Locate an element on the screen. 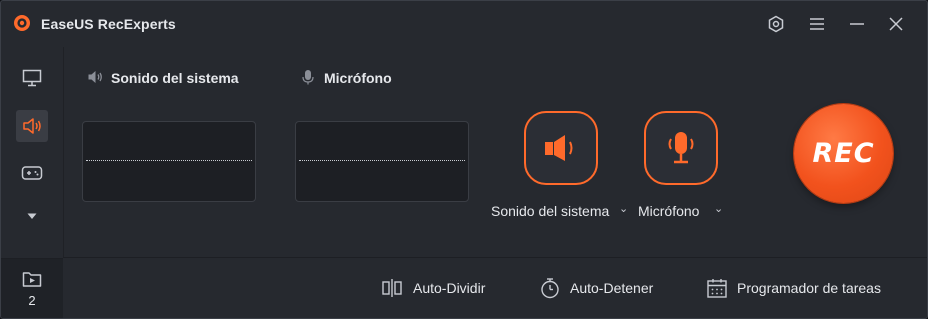 This screenshot has width=928, height=319. minimize-button is located at coordinates (857, 24).